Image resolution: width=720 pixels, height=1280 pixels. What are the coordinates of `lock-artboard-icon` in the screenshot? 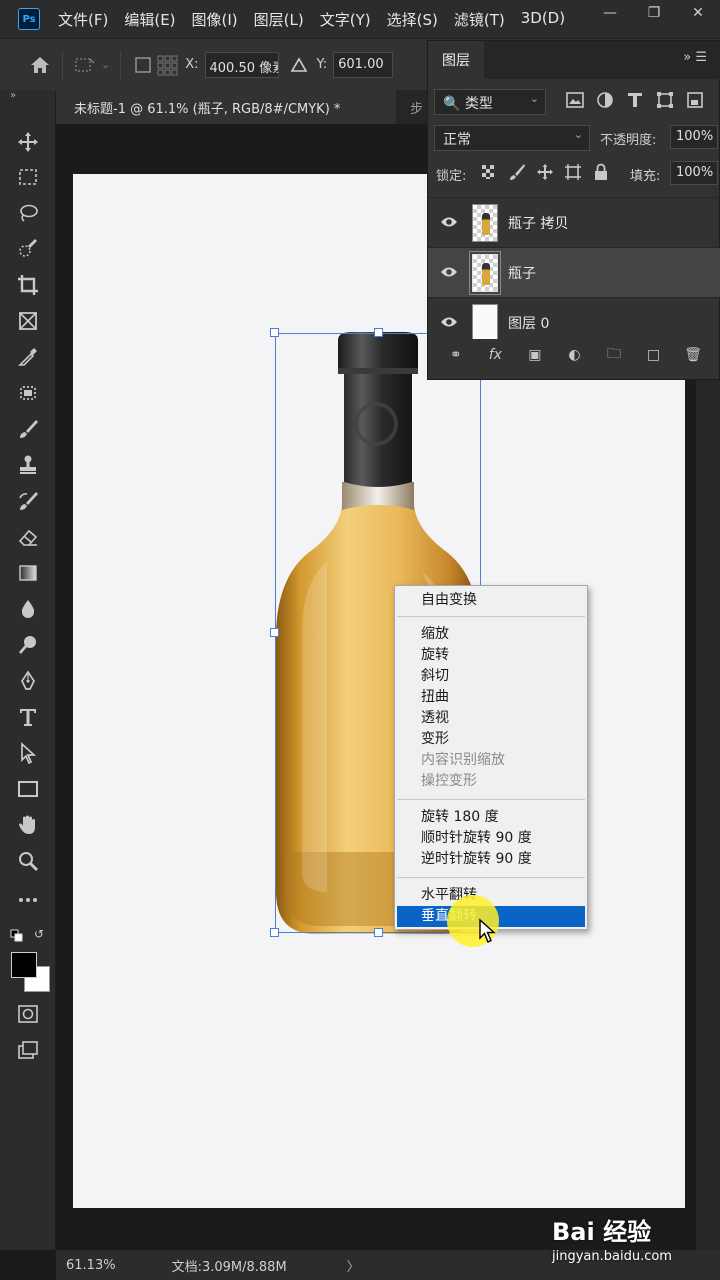 It's located at (573, 172).